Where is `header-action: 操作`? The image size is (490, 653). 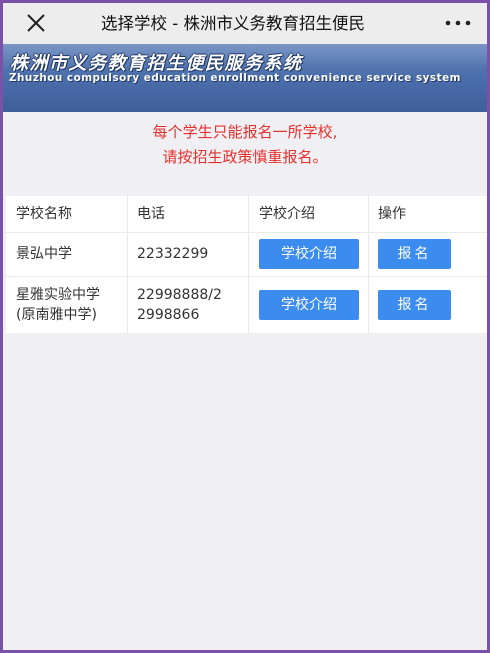
header-action: 操作 is located at coordinates (392, 214).